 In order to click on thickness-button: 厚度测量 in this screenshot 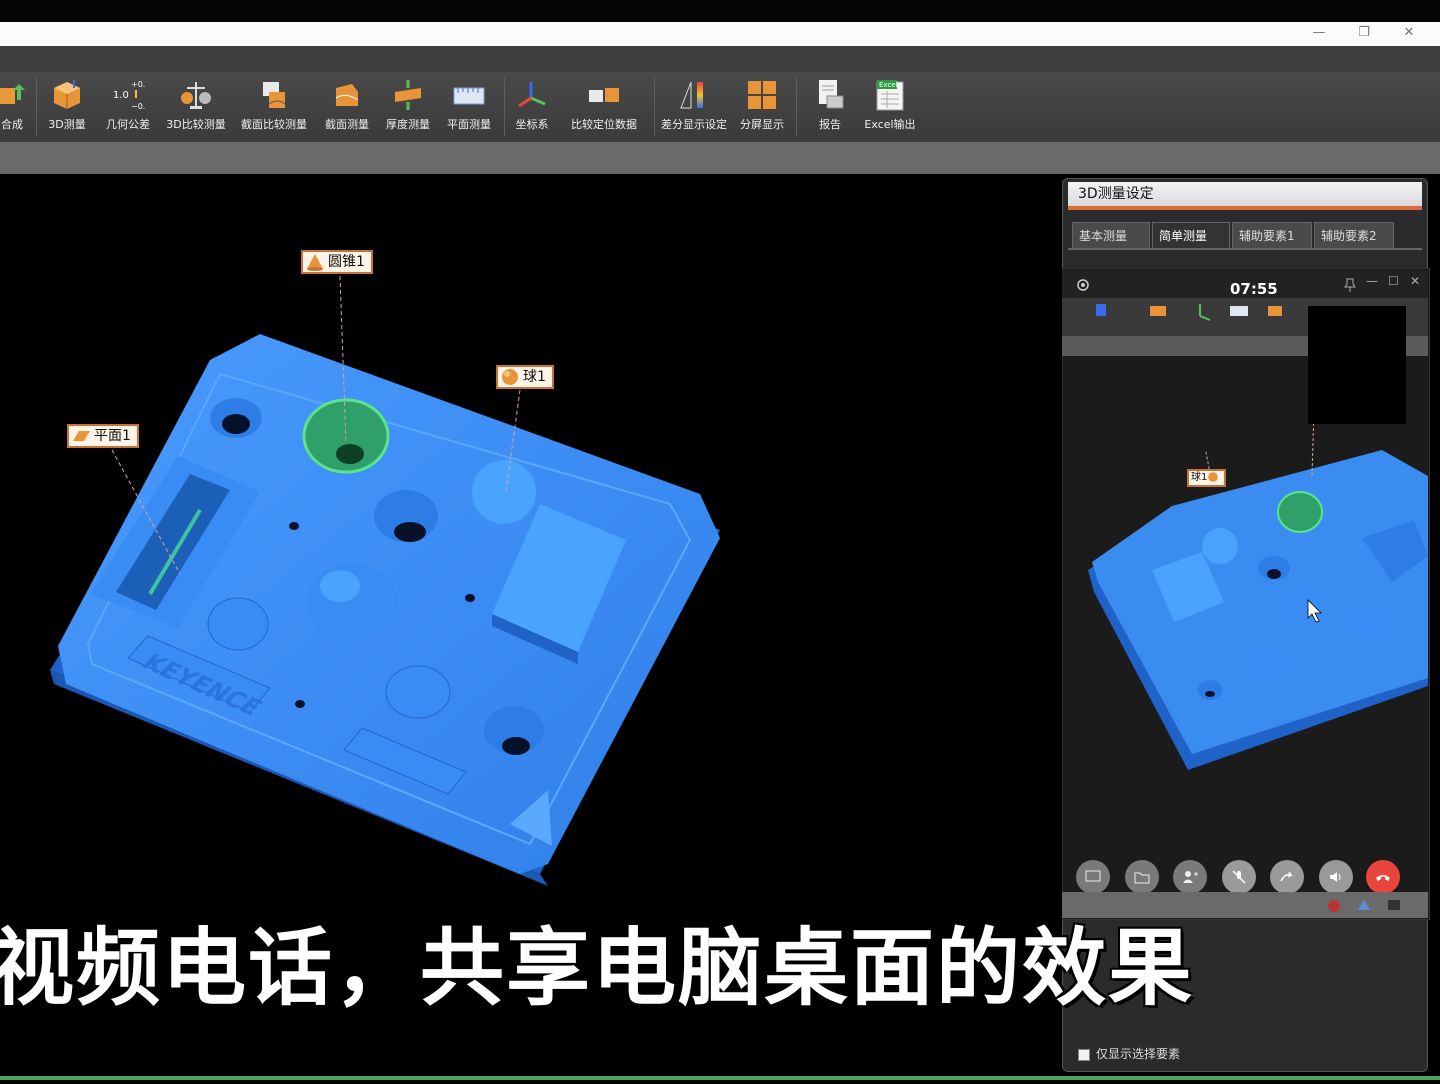, I will do `click(408, 107)`.